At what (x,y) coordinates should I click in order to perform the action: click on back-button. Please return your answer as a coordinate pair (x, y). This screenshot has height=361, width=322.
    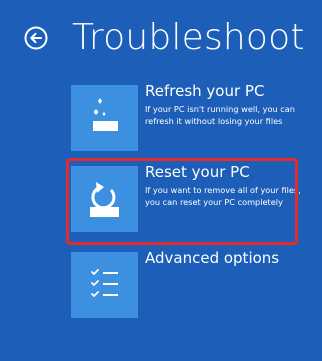
    Looking at the image, I should click on (36, 38).